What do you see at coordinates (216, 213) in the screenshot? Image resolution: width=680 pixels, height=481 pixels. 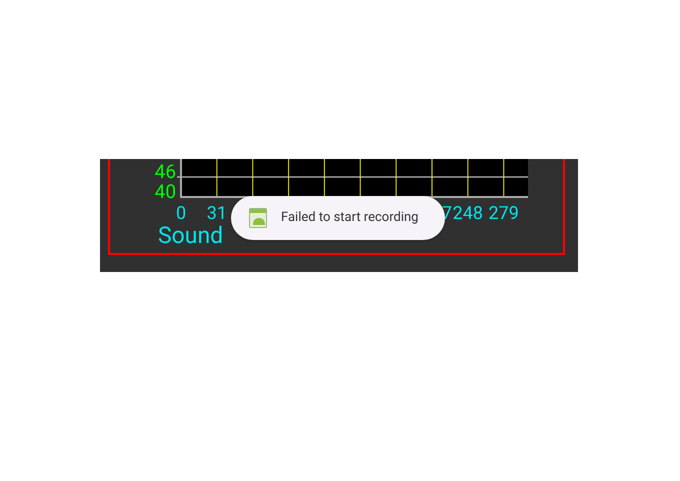 I see `x-tick-label: 31` at bounding box center [216, 213].